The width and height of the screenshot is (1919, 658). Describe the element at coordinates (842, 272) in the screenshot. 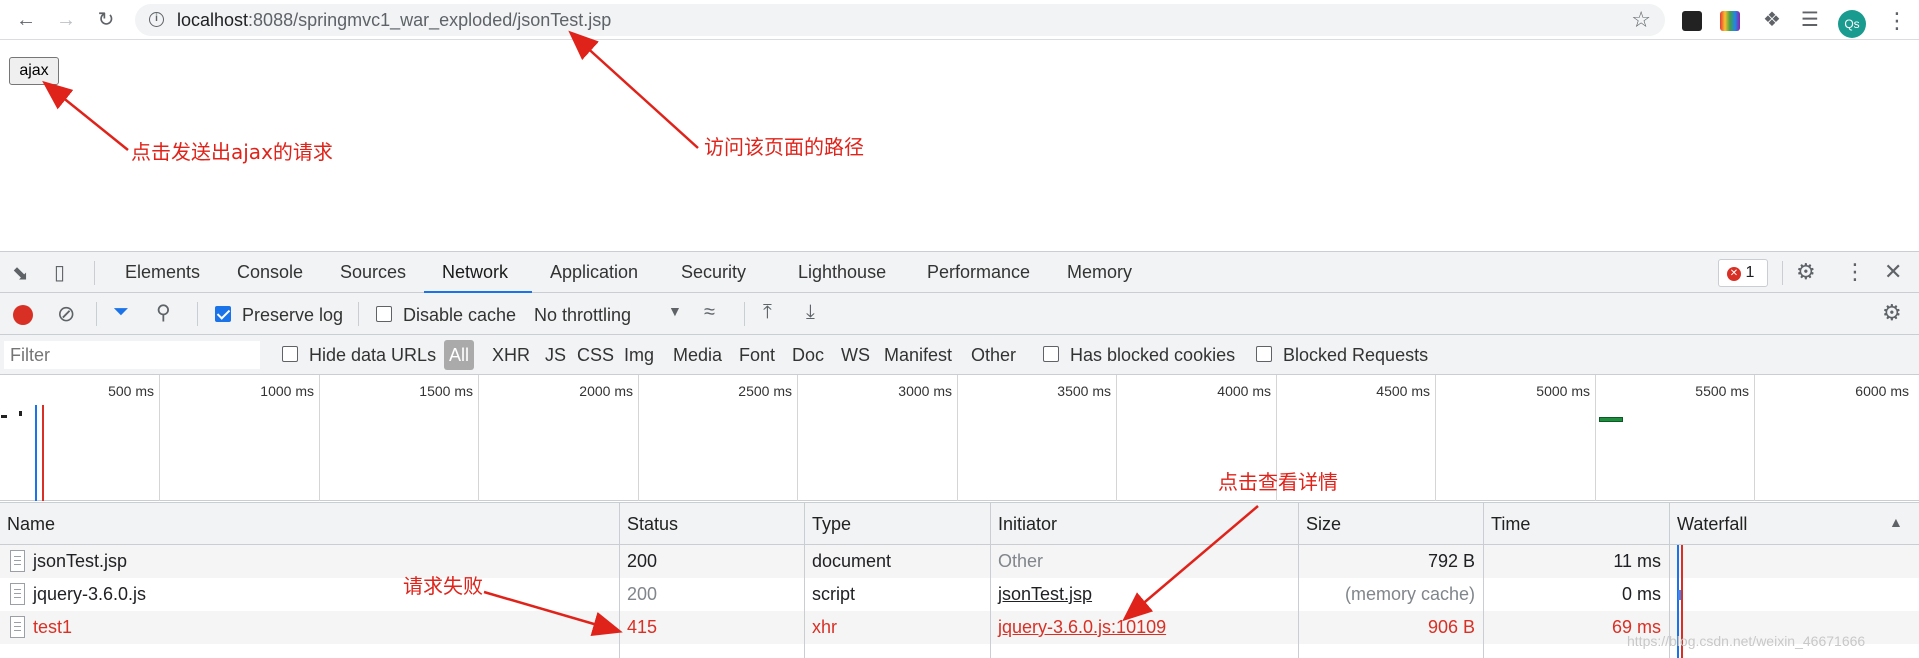

I see `tab-lighthouse: Lighthouse` at that location.